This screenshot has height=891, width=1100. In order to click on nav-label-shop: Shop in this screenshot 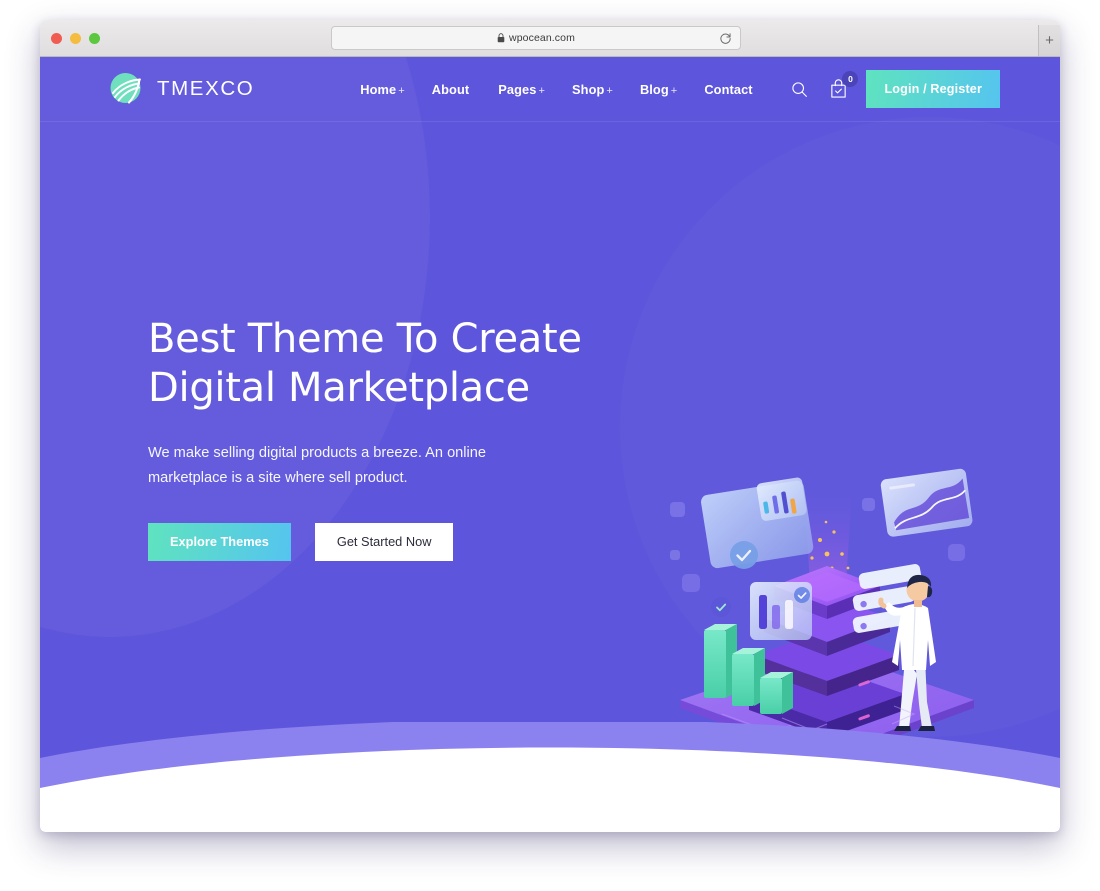, I will do `click(588, 89)`.